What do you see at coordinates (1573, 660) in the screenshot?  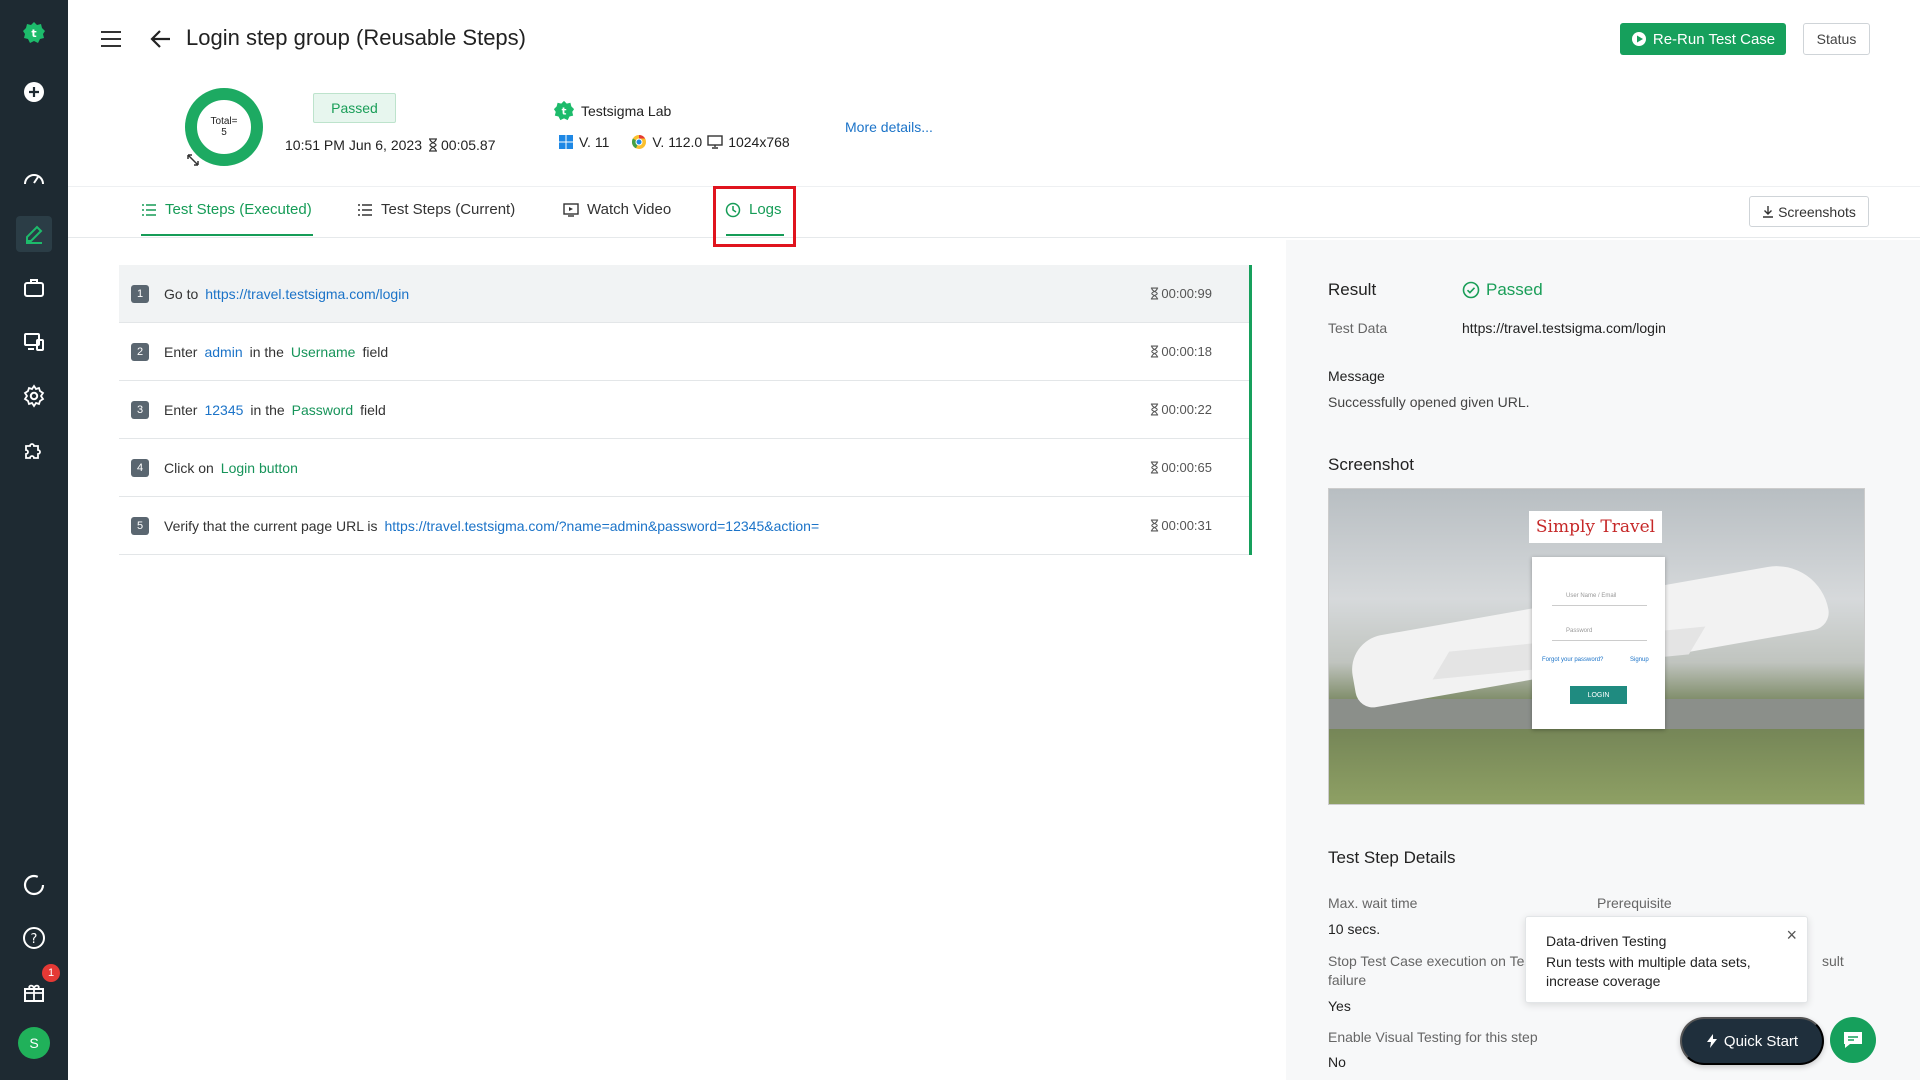 I see `screenshot-forgot-link: Forgot your password?` at bounding box center [1573, 660].